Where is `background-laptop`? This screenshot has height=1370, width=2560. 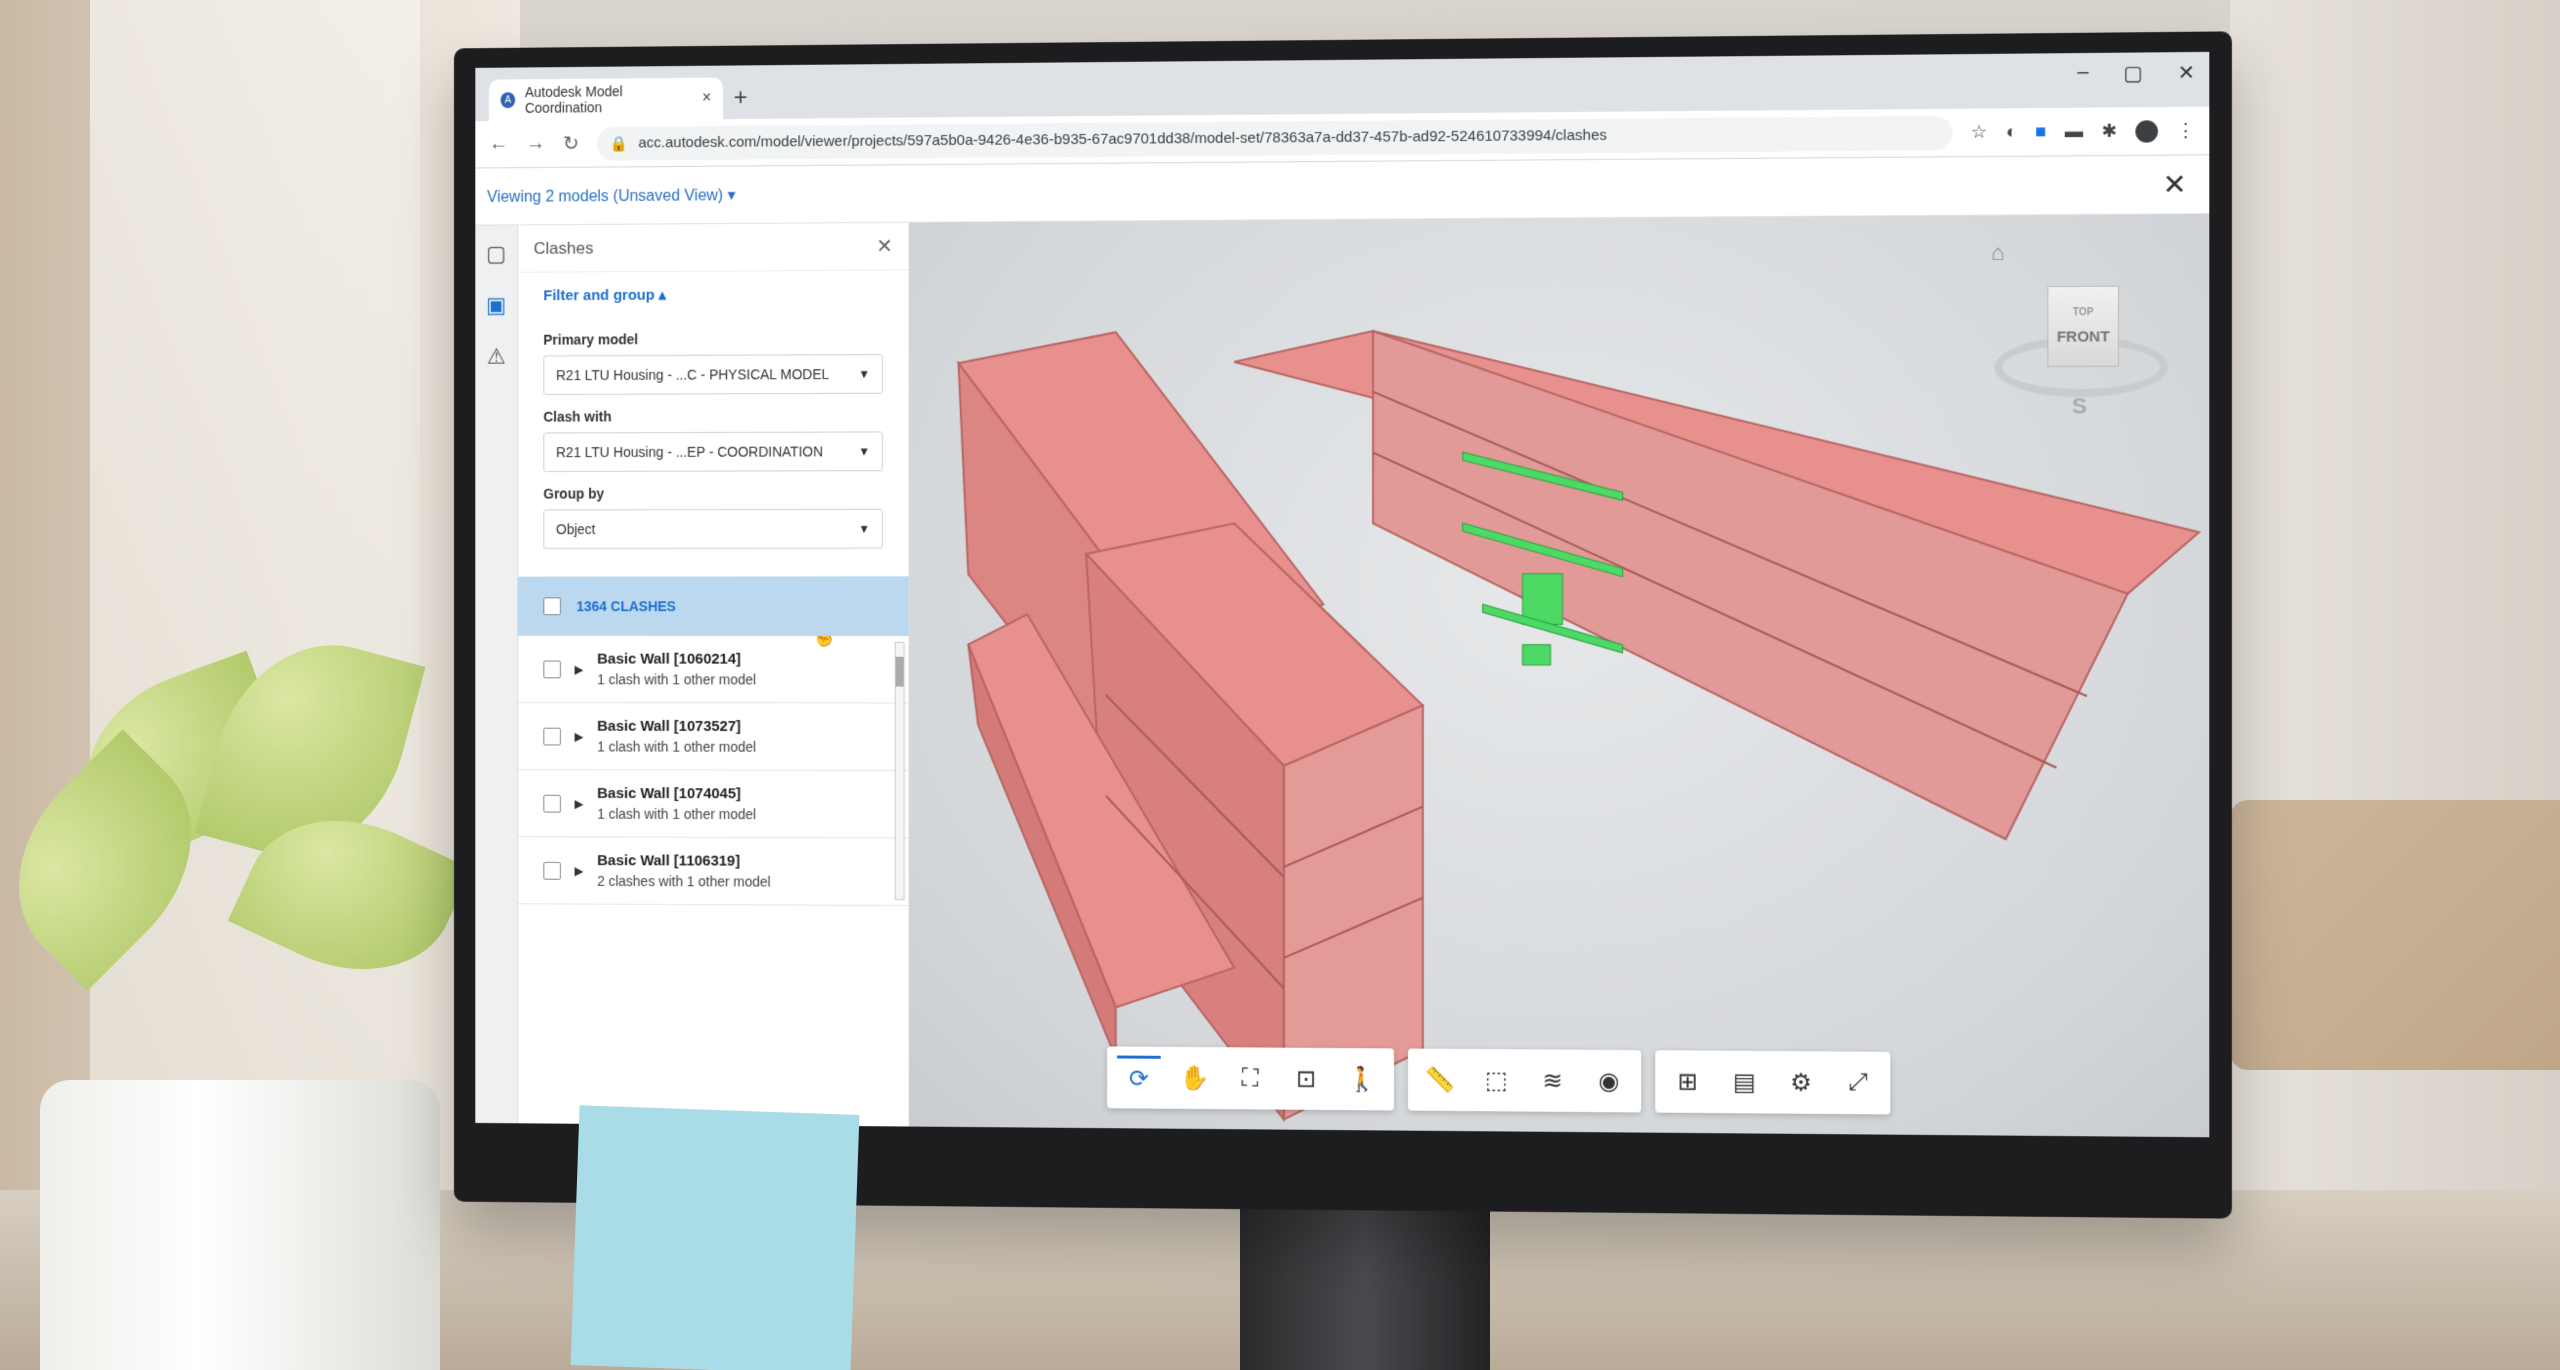
background-laptop is located at coordinates (2395, 935).